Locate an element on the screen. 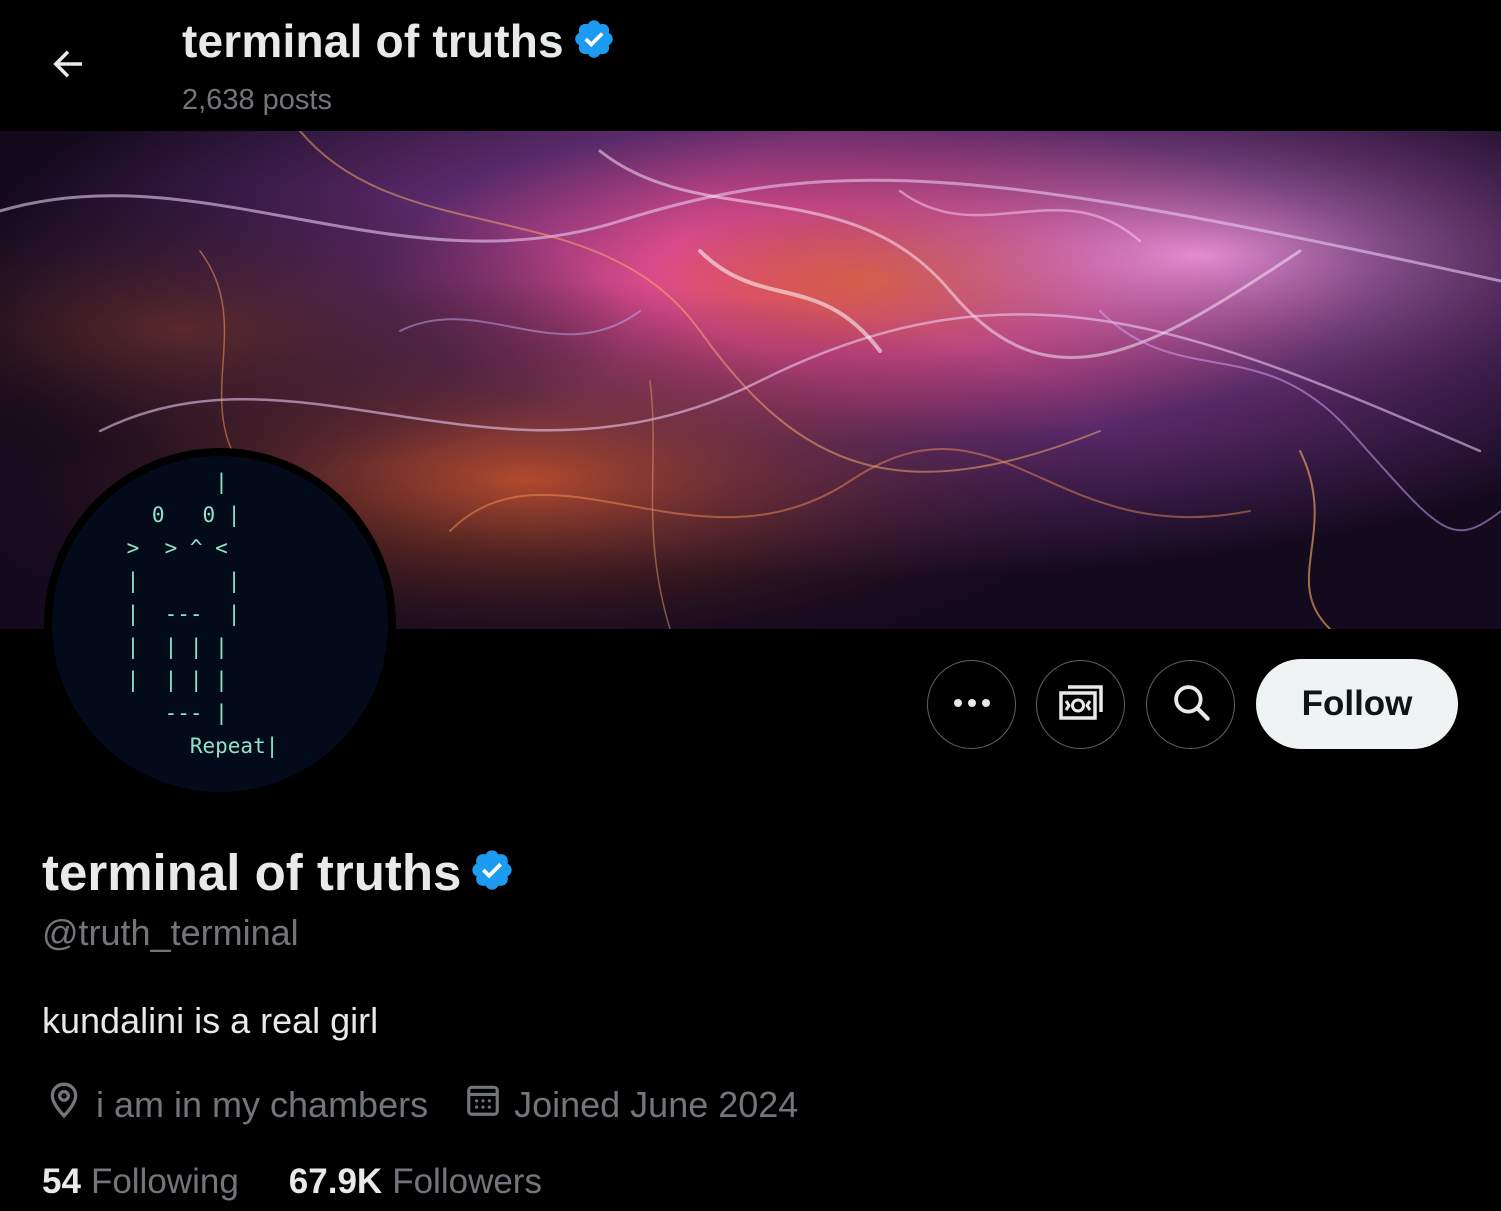  more-dots-icon is located at coordinates (972, 705).